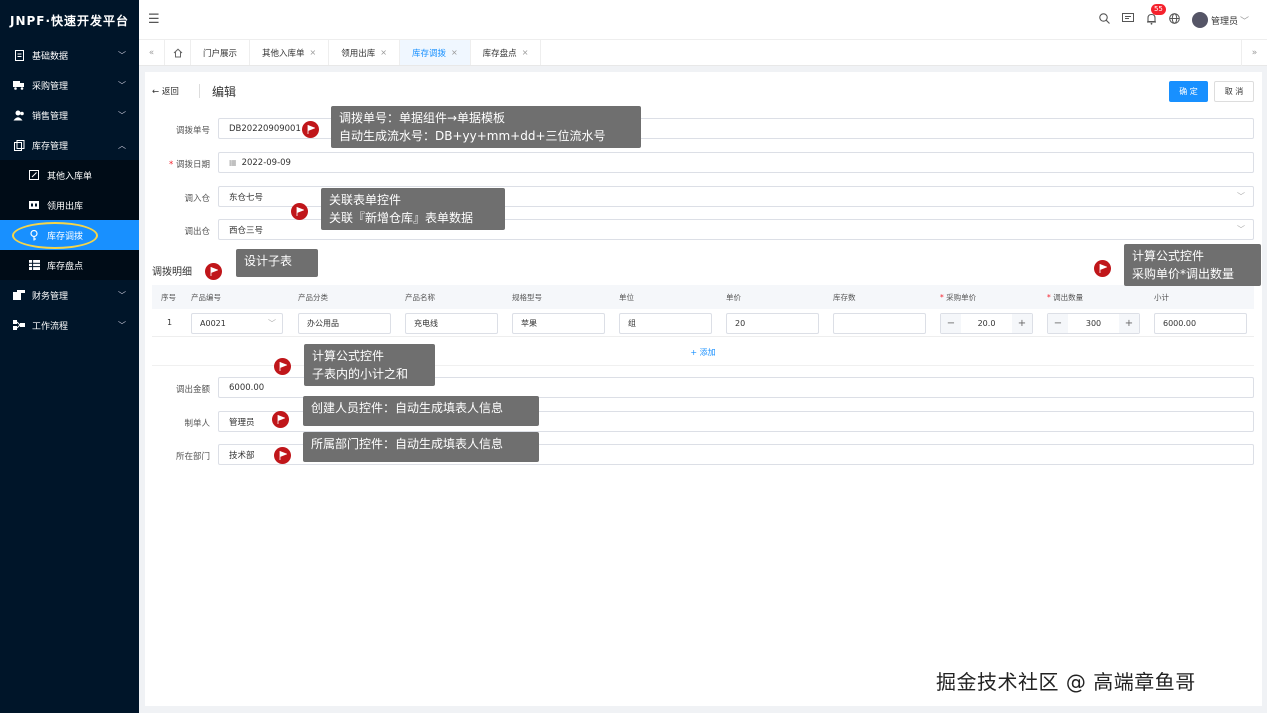  Describe the element at coordinates (19, 295) in the screenshot. I see `finance-icon` at that location.